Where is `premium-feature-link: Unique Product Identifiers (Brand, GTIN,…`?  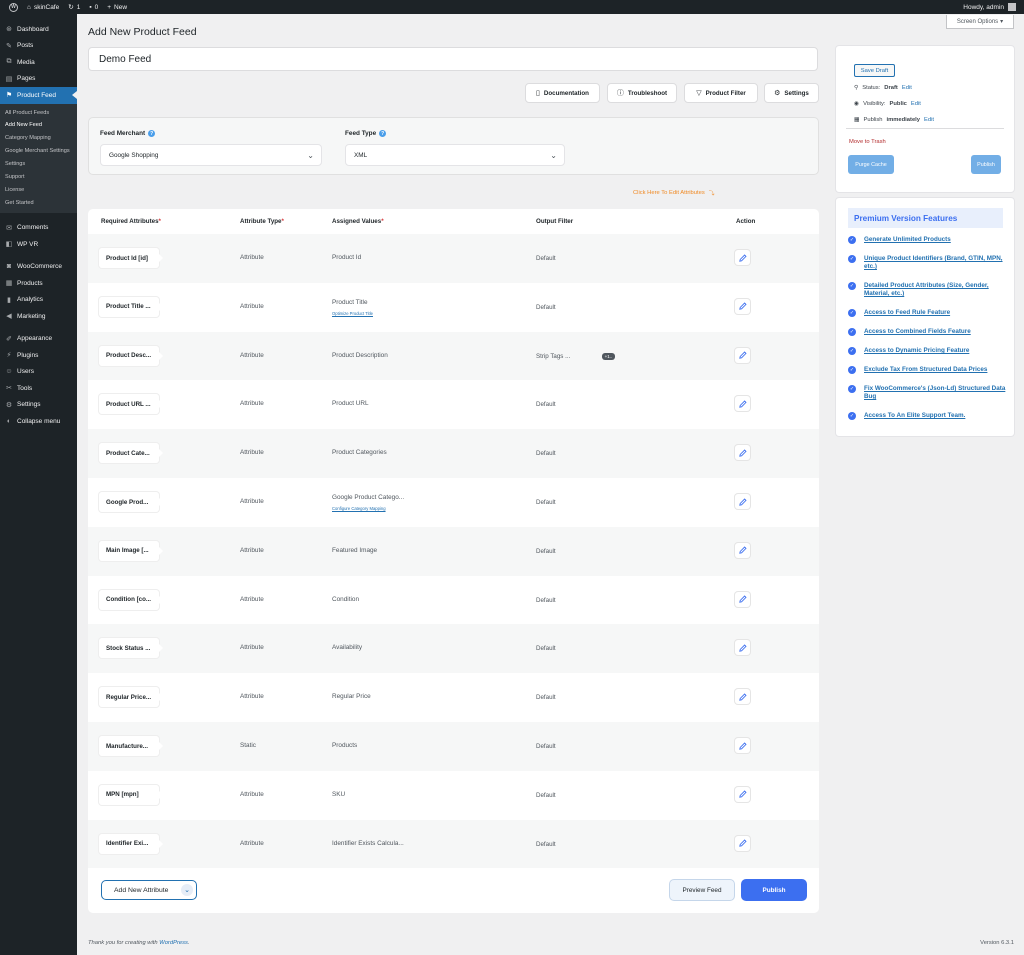 premium-feature-link: Unique Product Identifiers (Brand, GTIN,… is located at coordinates (936, 263).